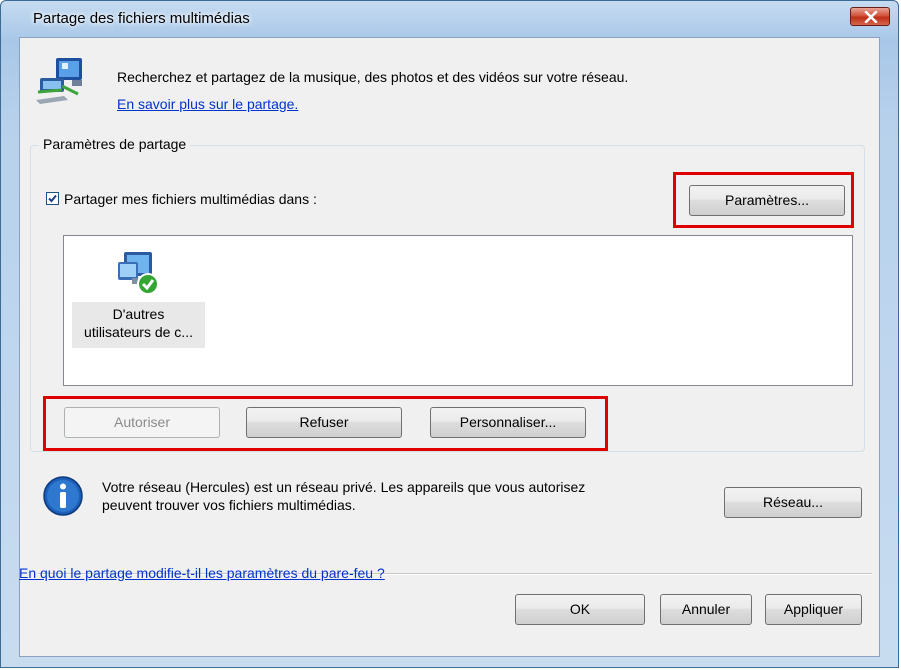 Image resolution: width=901 pixels, height=670 pixels. I want to click on share-media-checkbox-label: Partager mes fichiers multimédias dans :, so click(190, 199).